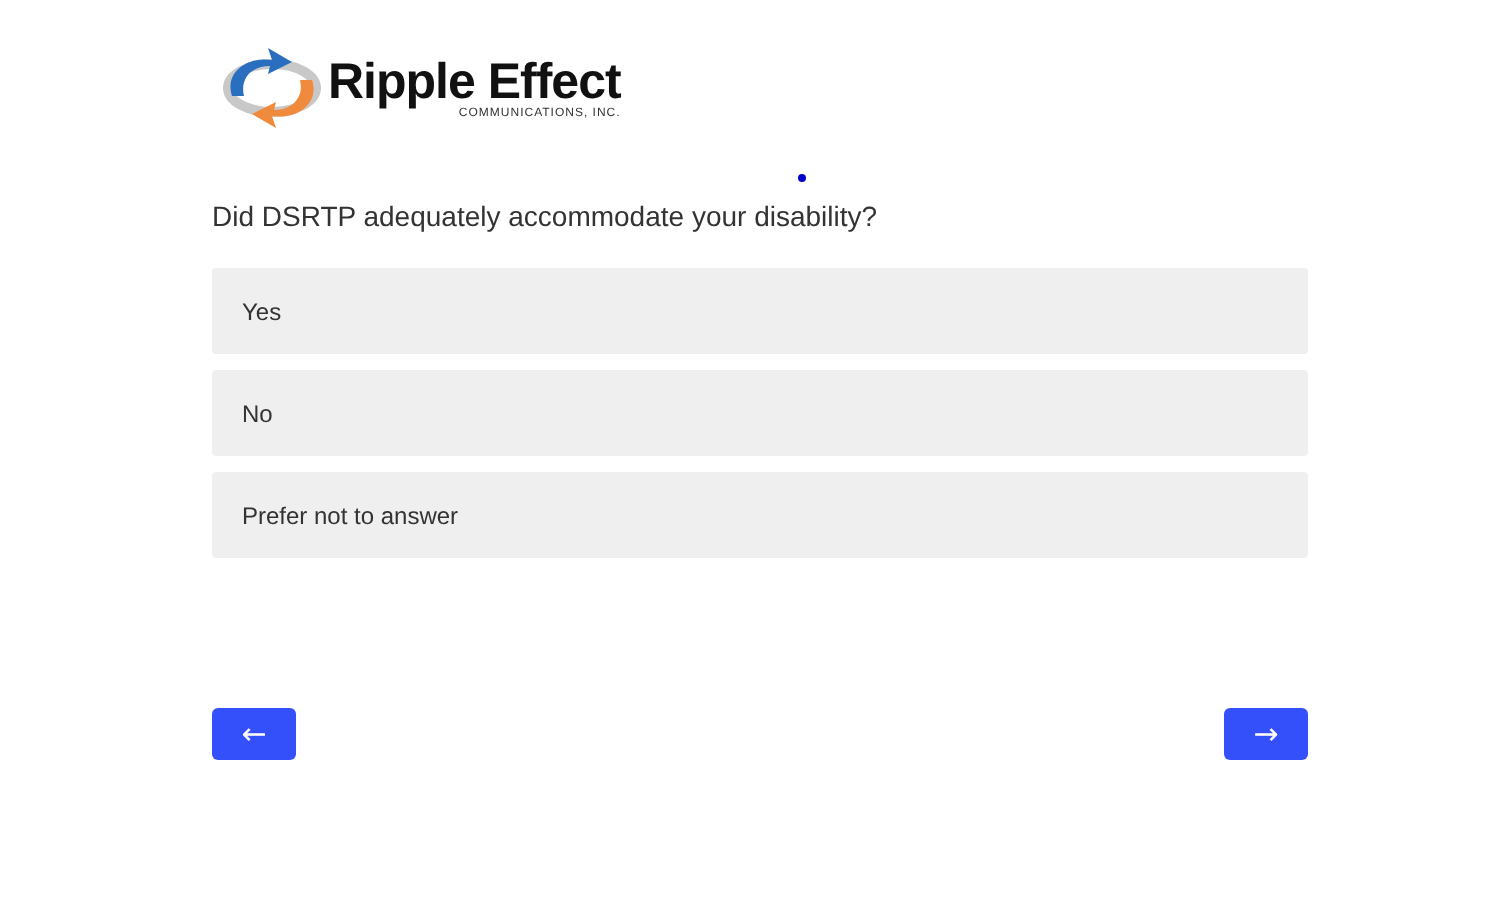  I want to click on answer-option: Yes, so click(760, 311).